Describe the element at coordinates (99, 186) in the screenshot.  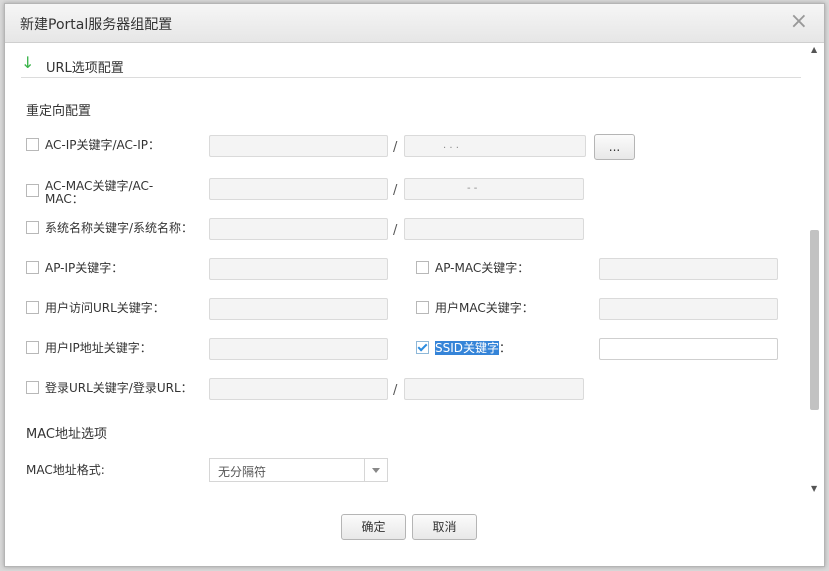
I see `acmac-label-line1: AC-MAC关键字/AC-` at that location.